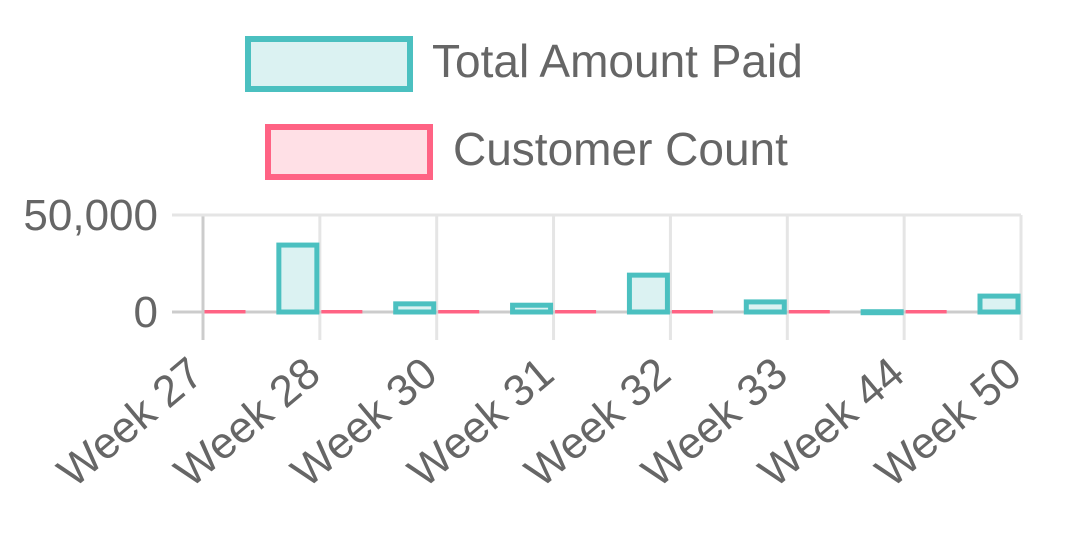 Image resolution: width=1072 pixels, height=536 pixels. I want to click on y-axis-ticks: 0 50,000, so click(90, 264).